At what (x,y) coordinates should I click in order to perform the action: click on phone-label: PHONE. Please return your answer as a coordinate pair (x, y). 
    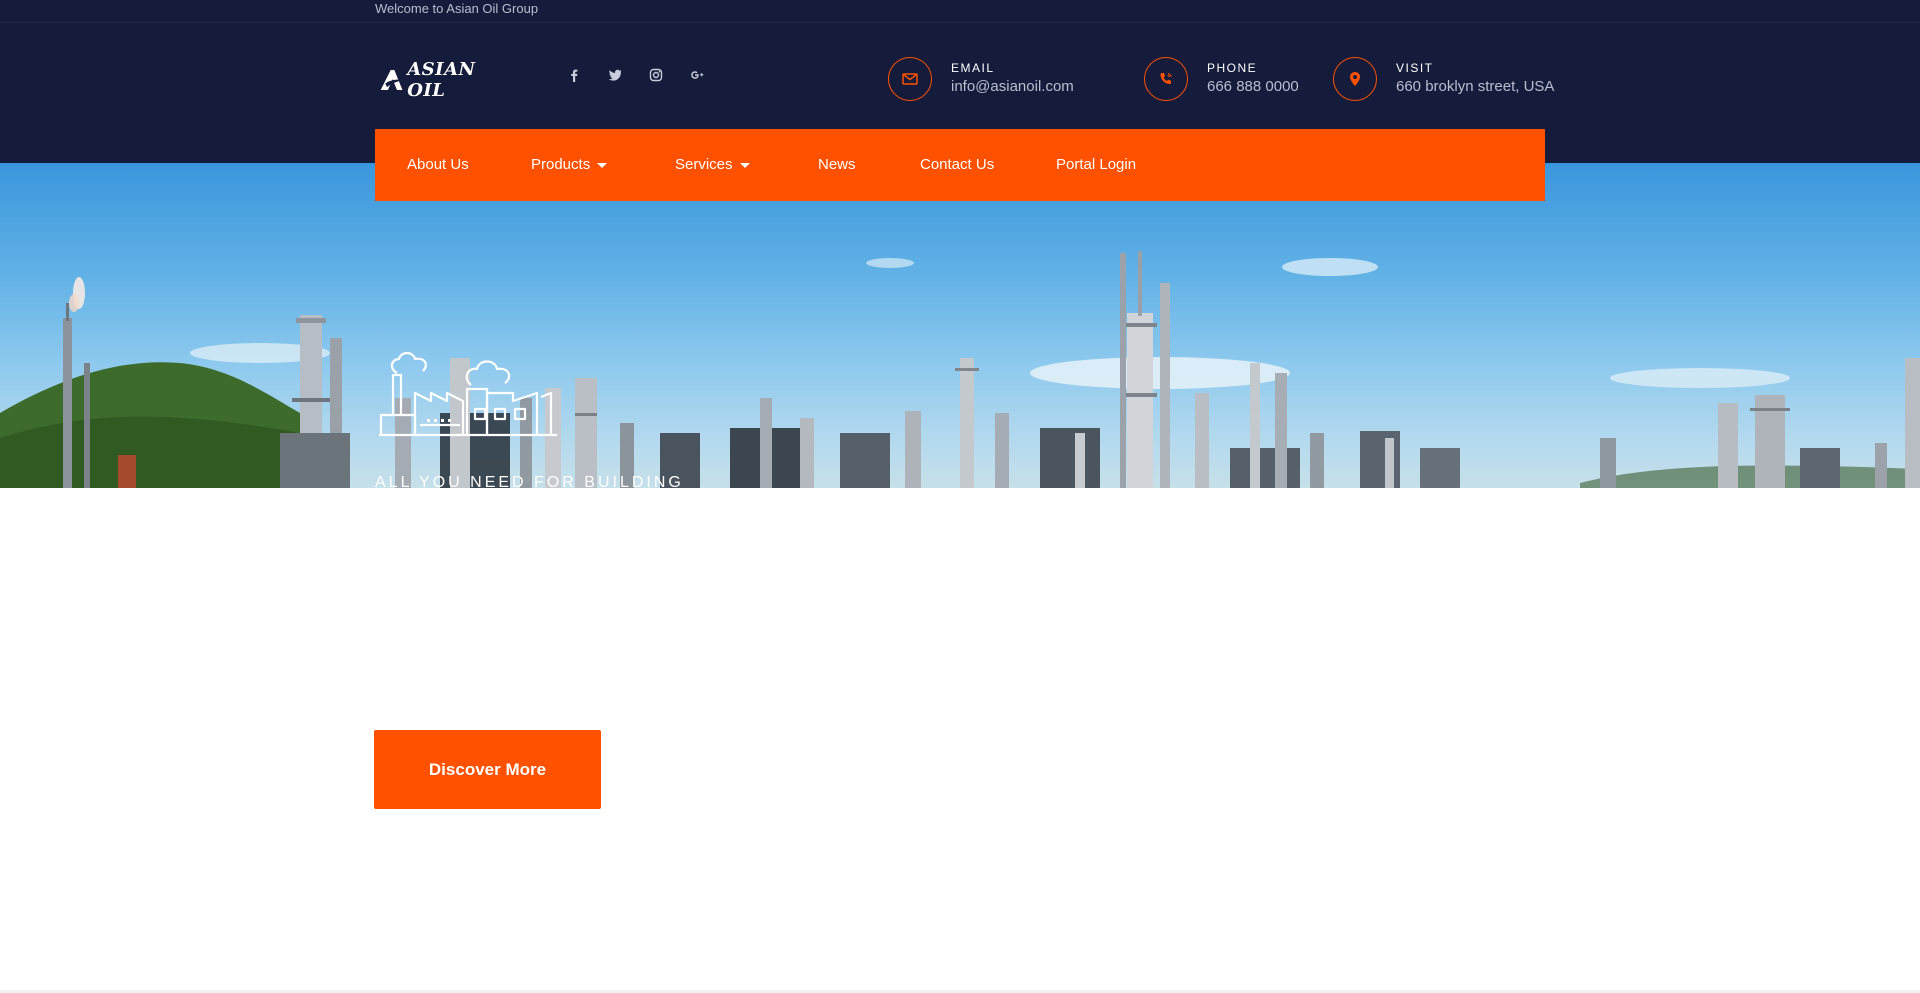
    Looking at the image, I should click on (1232, 68).